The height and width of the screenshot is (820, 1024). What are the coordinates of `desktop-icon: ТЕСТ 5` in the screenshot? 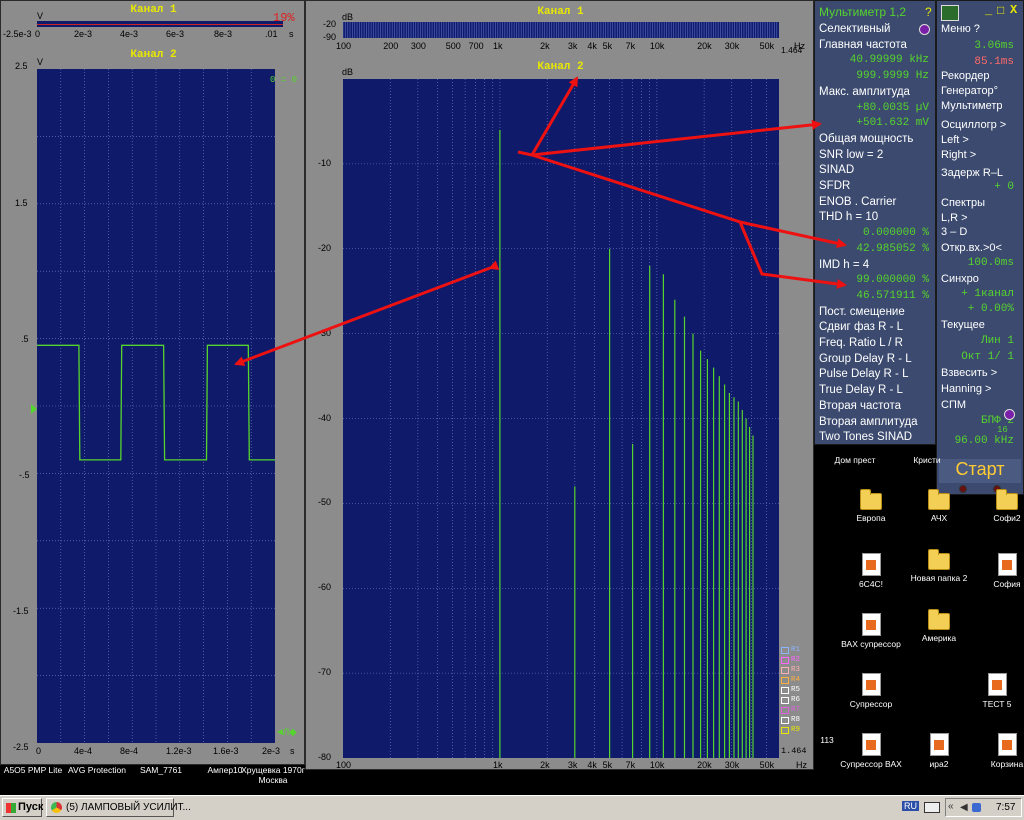 It's located at (994, 691).